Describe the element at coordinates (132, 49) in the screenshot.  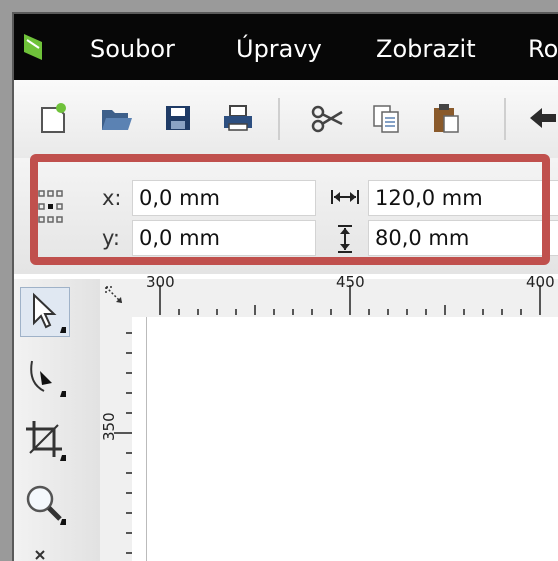
I see `menu-item-soubor: Soubor` at that location.